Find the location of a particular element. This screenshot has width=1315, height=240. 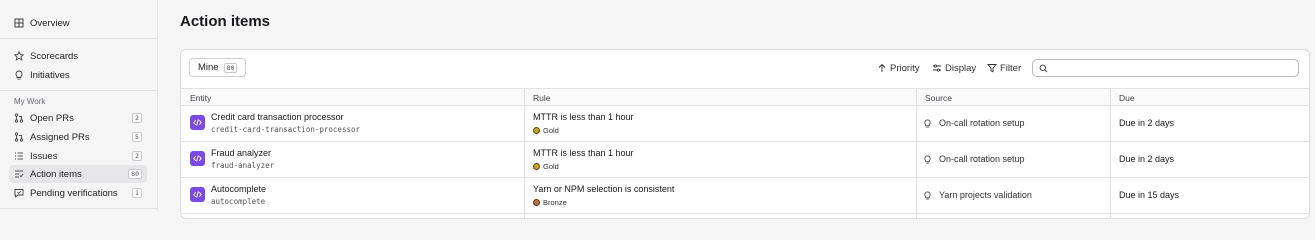

due-date: Due in 15 days is located at coordinates (1149, 195).